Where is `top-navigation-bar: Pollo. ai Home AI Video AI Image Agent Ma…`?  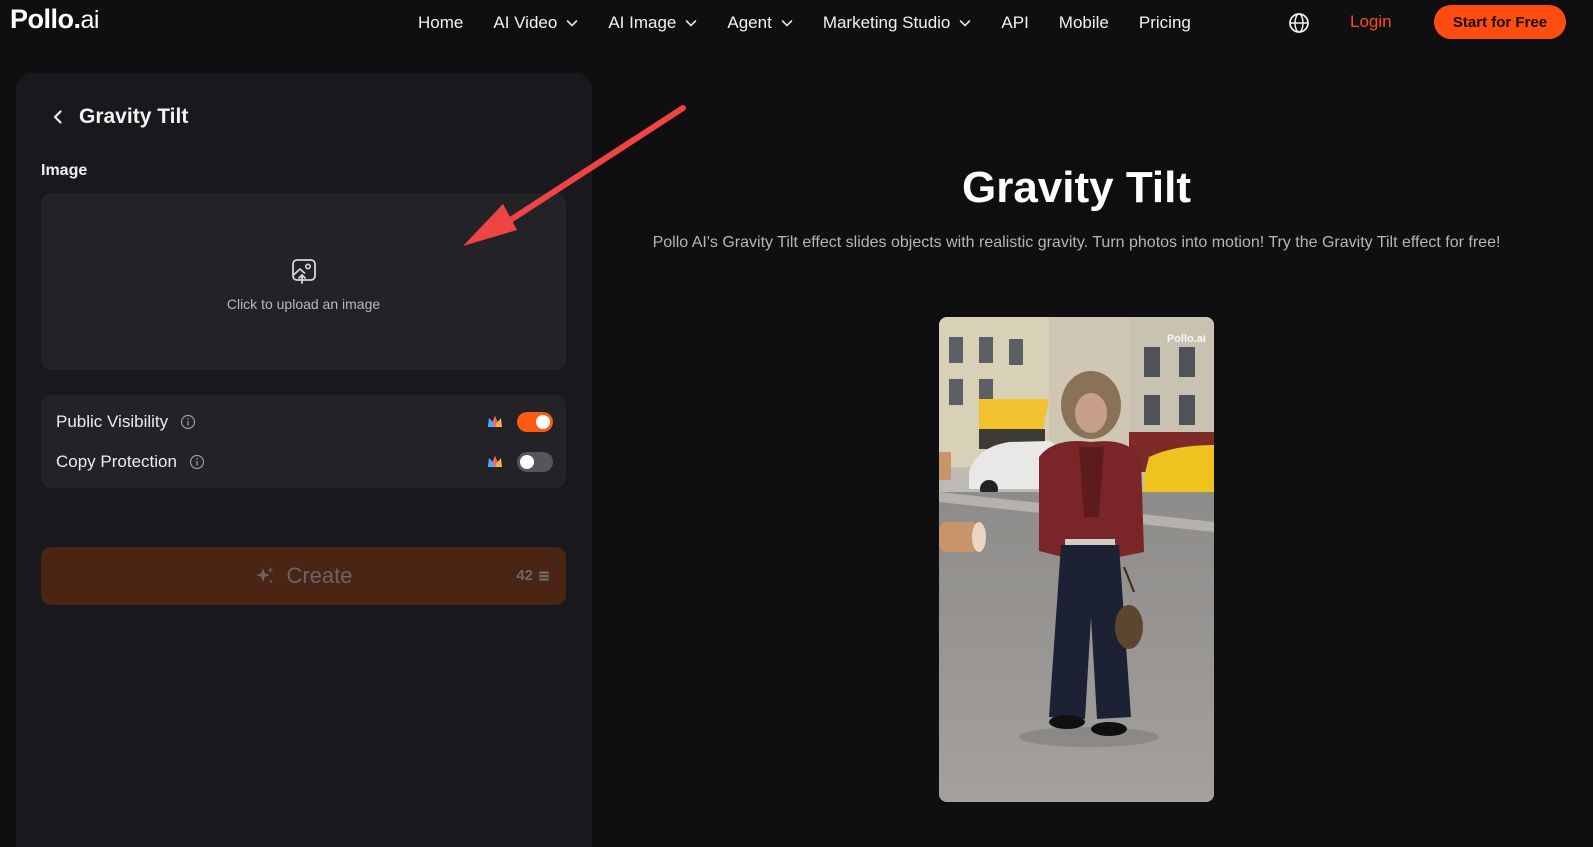
top-navigation-bar: Pollo. ai Home AI Video AI Image Agent Ma… is located at coordinates (796, 23).